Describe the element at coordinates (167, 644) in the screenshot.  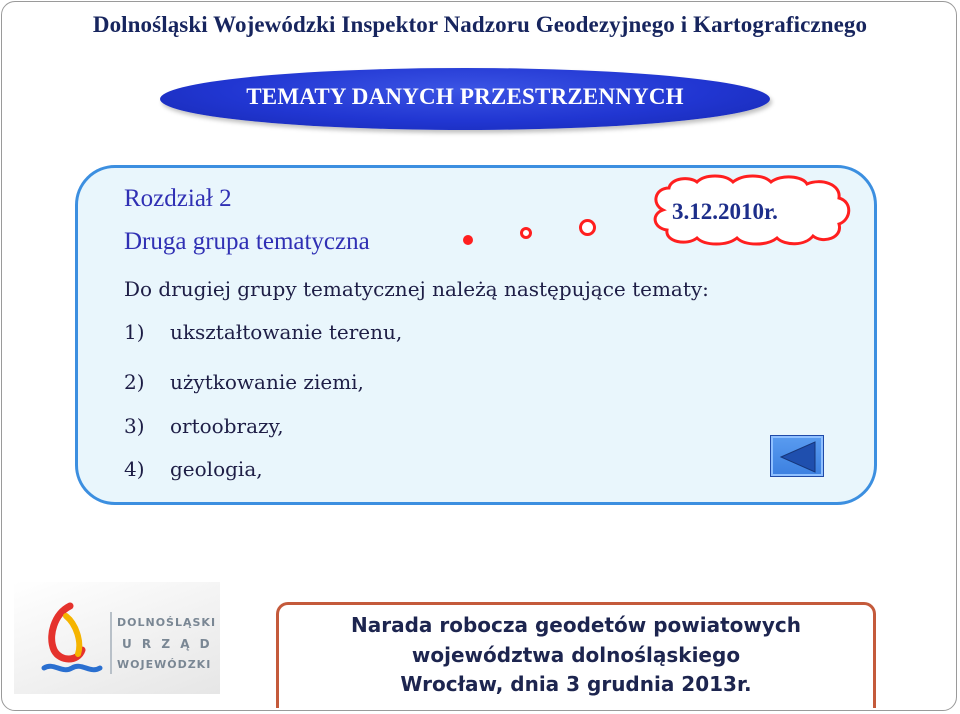
I see `logo-line-2: U R Z Ą D` at that location.